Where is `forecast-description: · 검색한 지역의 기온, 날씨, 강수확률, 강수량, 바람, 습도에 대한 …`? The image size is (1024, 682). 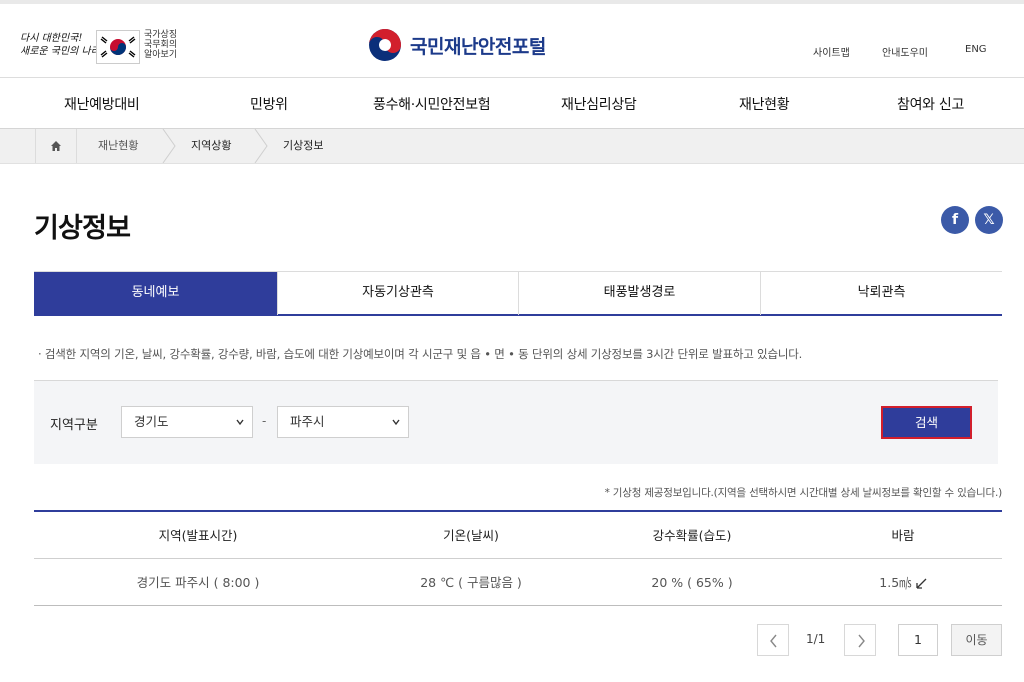 forecast-description: · 검색한 지역의 기온, 날씨, 강수확률, 강수량, 바람, 습도에 대한 … is located at coordinates (420, 354).